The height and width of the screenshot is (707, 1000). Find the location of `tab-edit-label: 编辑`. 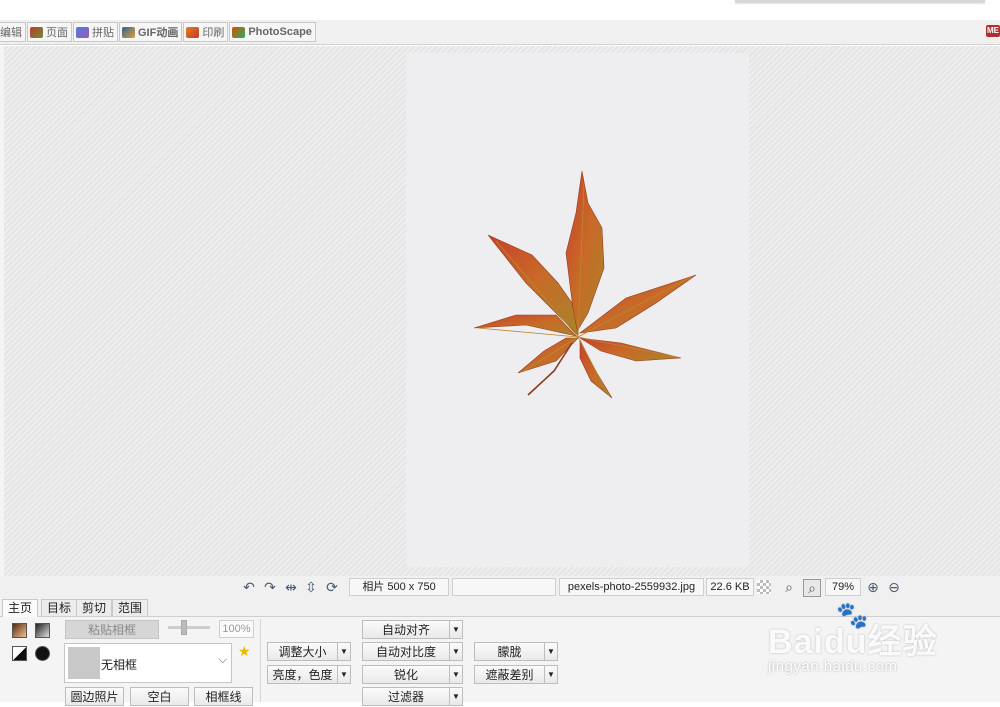

tab-edit-label: 编辑 is located at coordinates (11, 33).